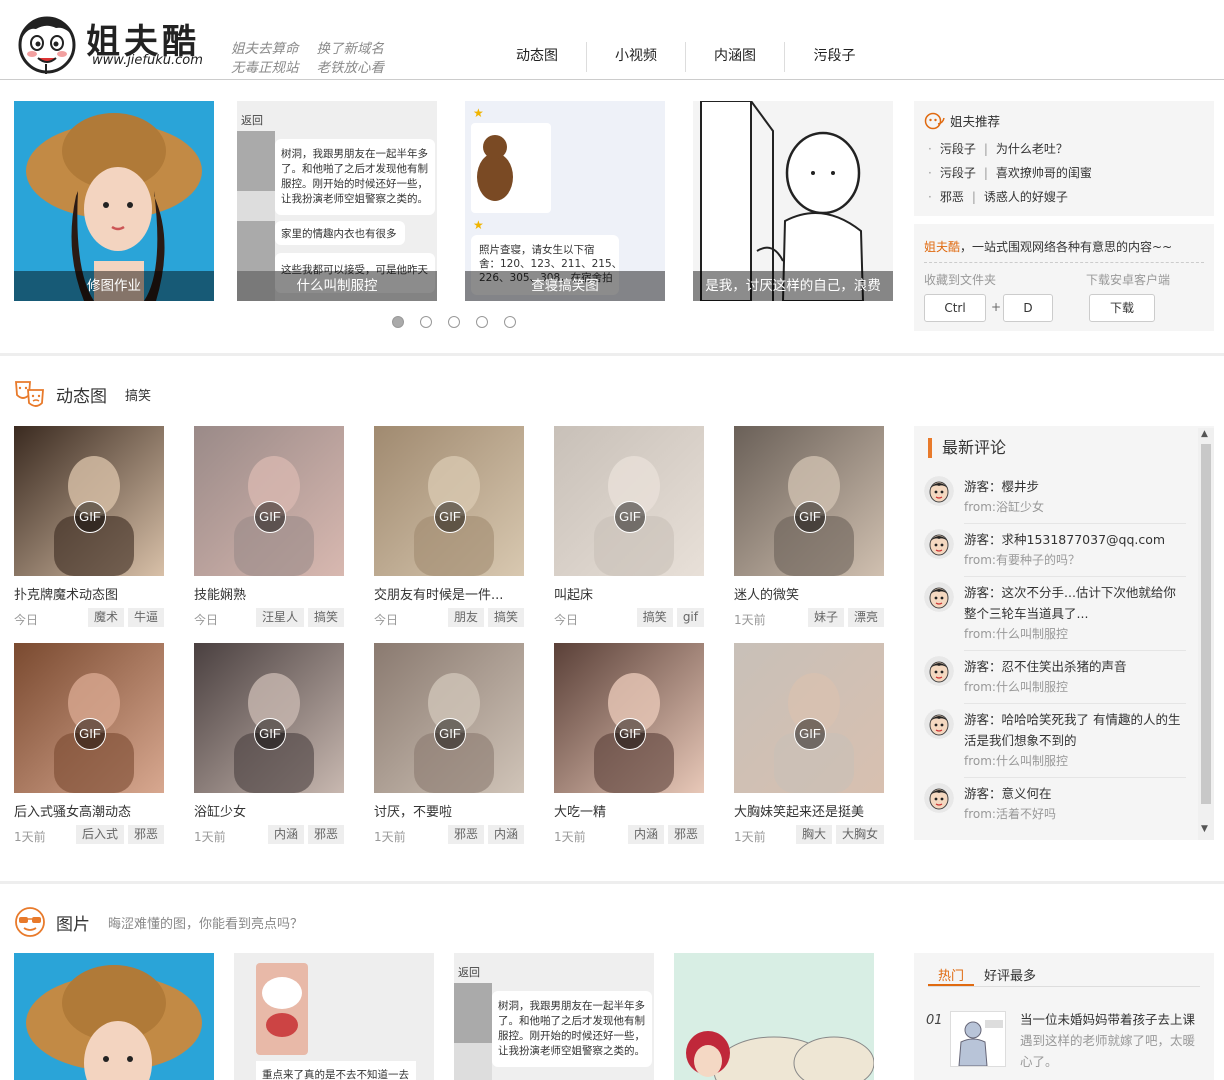  I want to click on slide-caption: 什么叫制服控, so click(337, 286).